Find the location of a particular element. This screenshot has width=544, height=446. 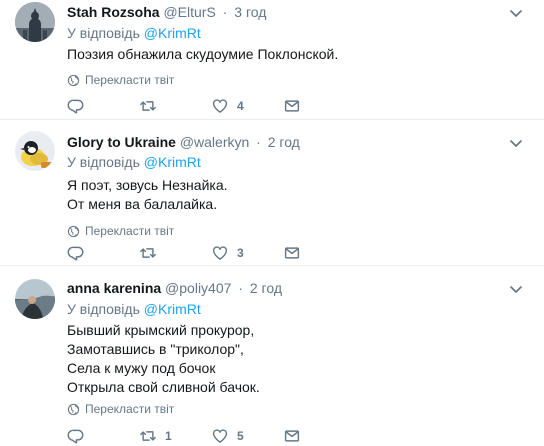

tweet-text: Поэзия обнажила скудоумие Поклонской. is located at coordinates (203, 54).